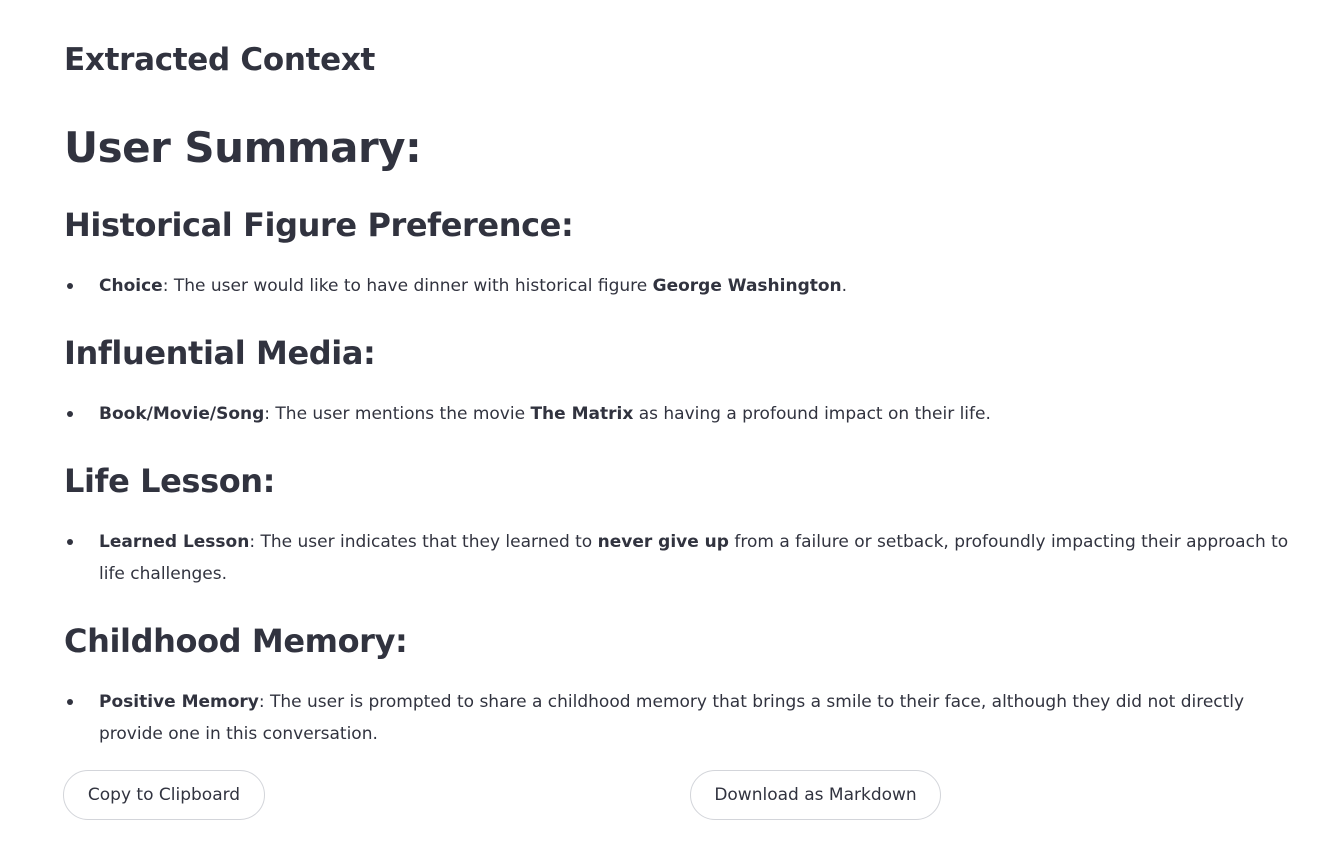  What do you see at coordinates (243, 147) in the screenshot?
I see `summary-title: User Summary:` at bounding box center [243, 147].